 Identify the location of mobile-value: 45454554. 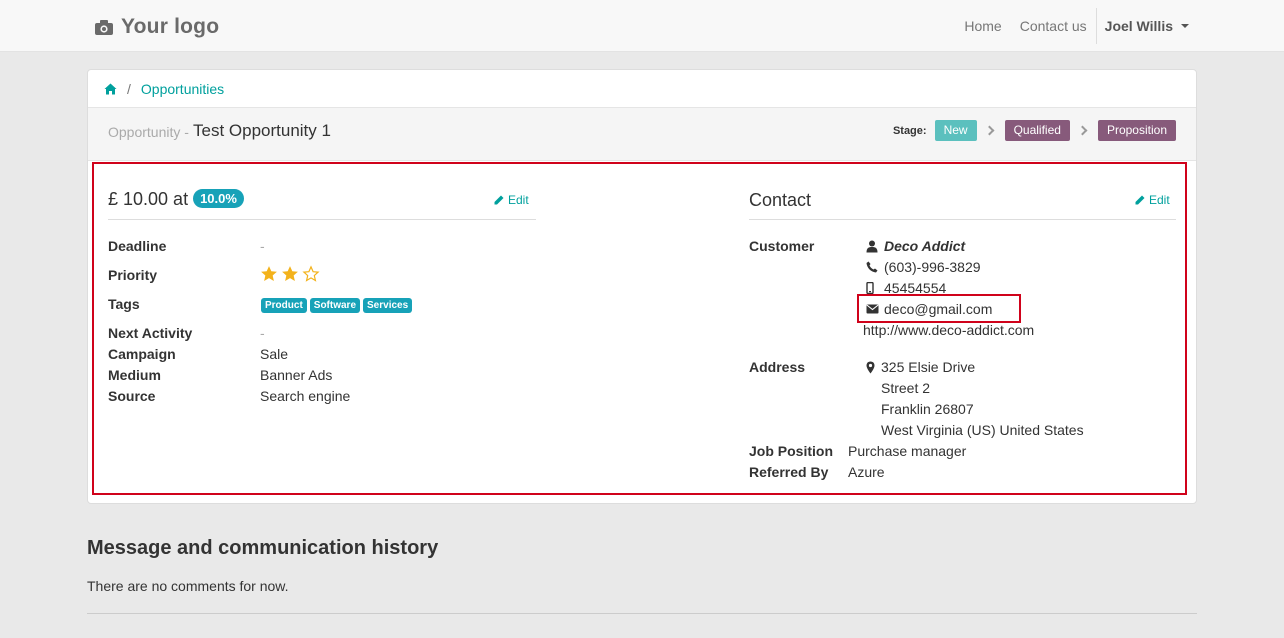
(915, 288).